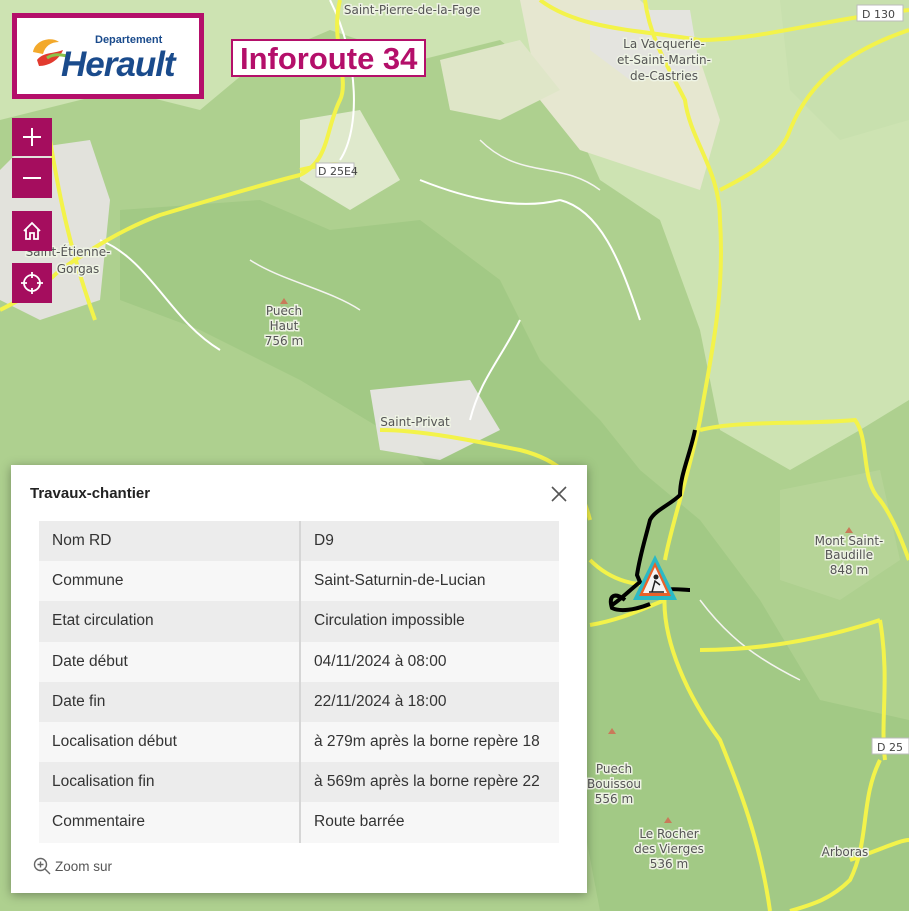 The width and height of the screenshot is (909, 911). I want to click on place-label: 756 m, so click(284, 341).